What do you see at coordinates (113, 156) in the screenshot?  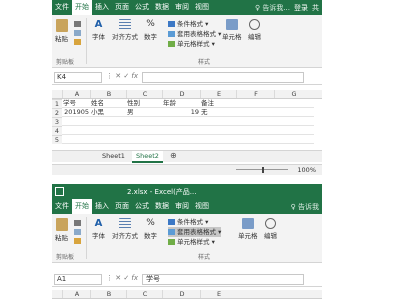 I see `sheet-tab-sheet1: Sheet1` at bounding box center [113, 156].